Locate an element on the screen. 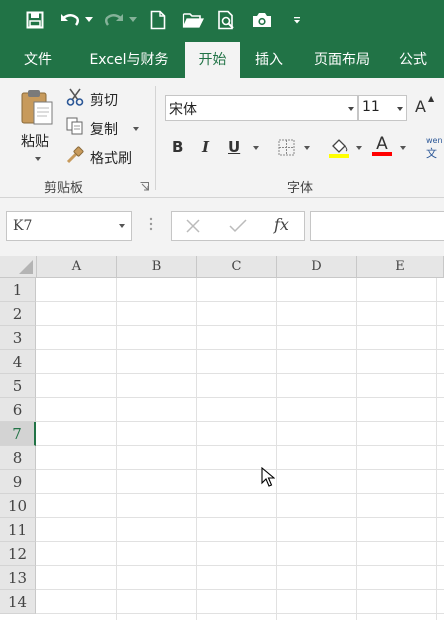 This screenshot has height=620, width=444. group-separator is located at coordinates (155, 138).